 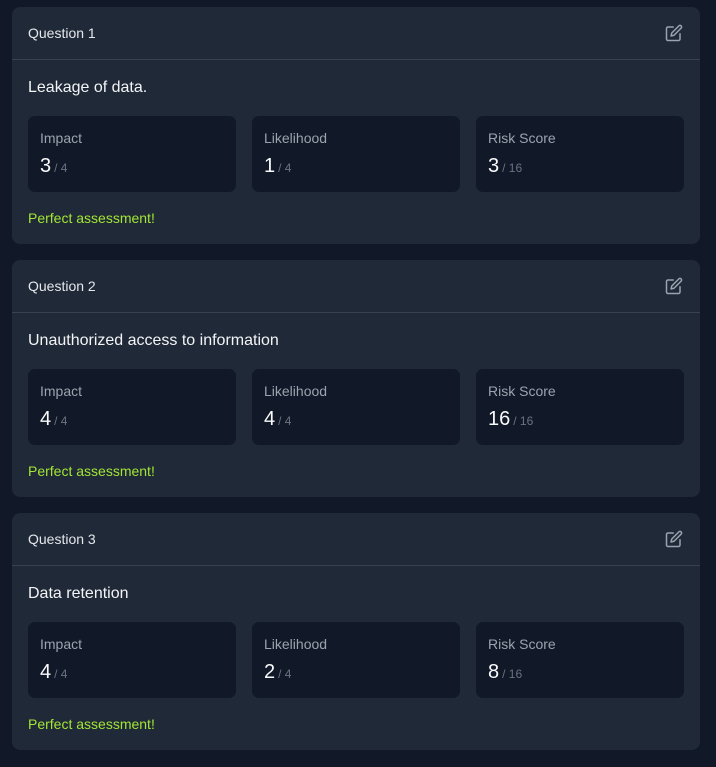 I want to click on metric-value: 3/ 4, so click(x=53, y=166).